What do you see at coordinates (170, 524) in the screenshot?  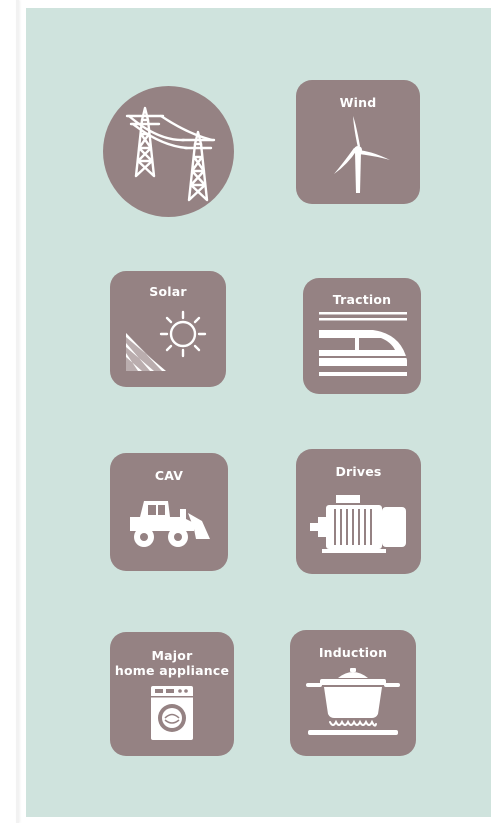 I see `wheel-loader-icon` at bounding box center [170, 524].